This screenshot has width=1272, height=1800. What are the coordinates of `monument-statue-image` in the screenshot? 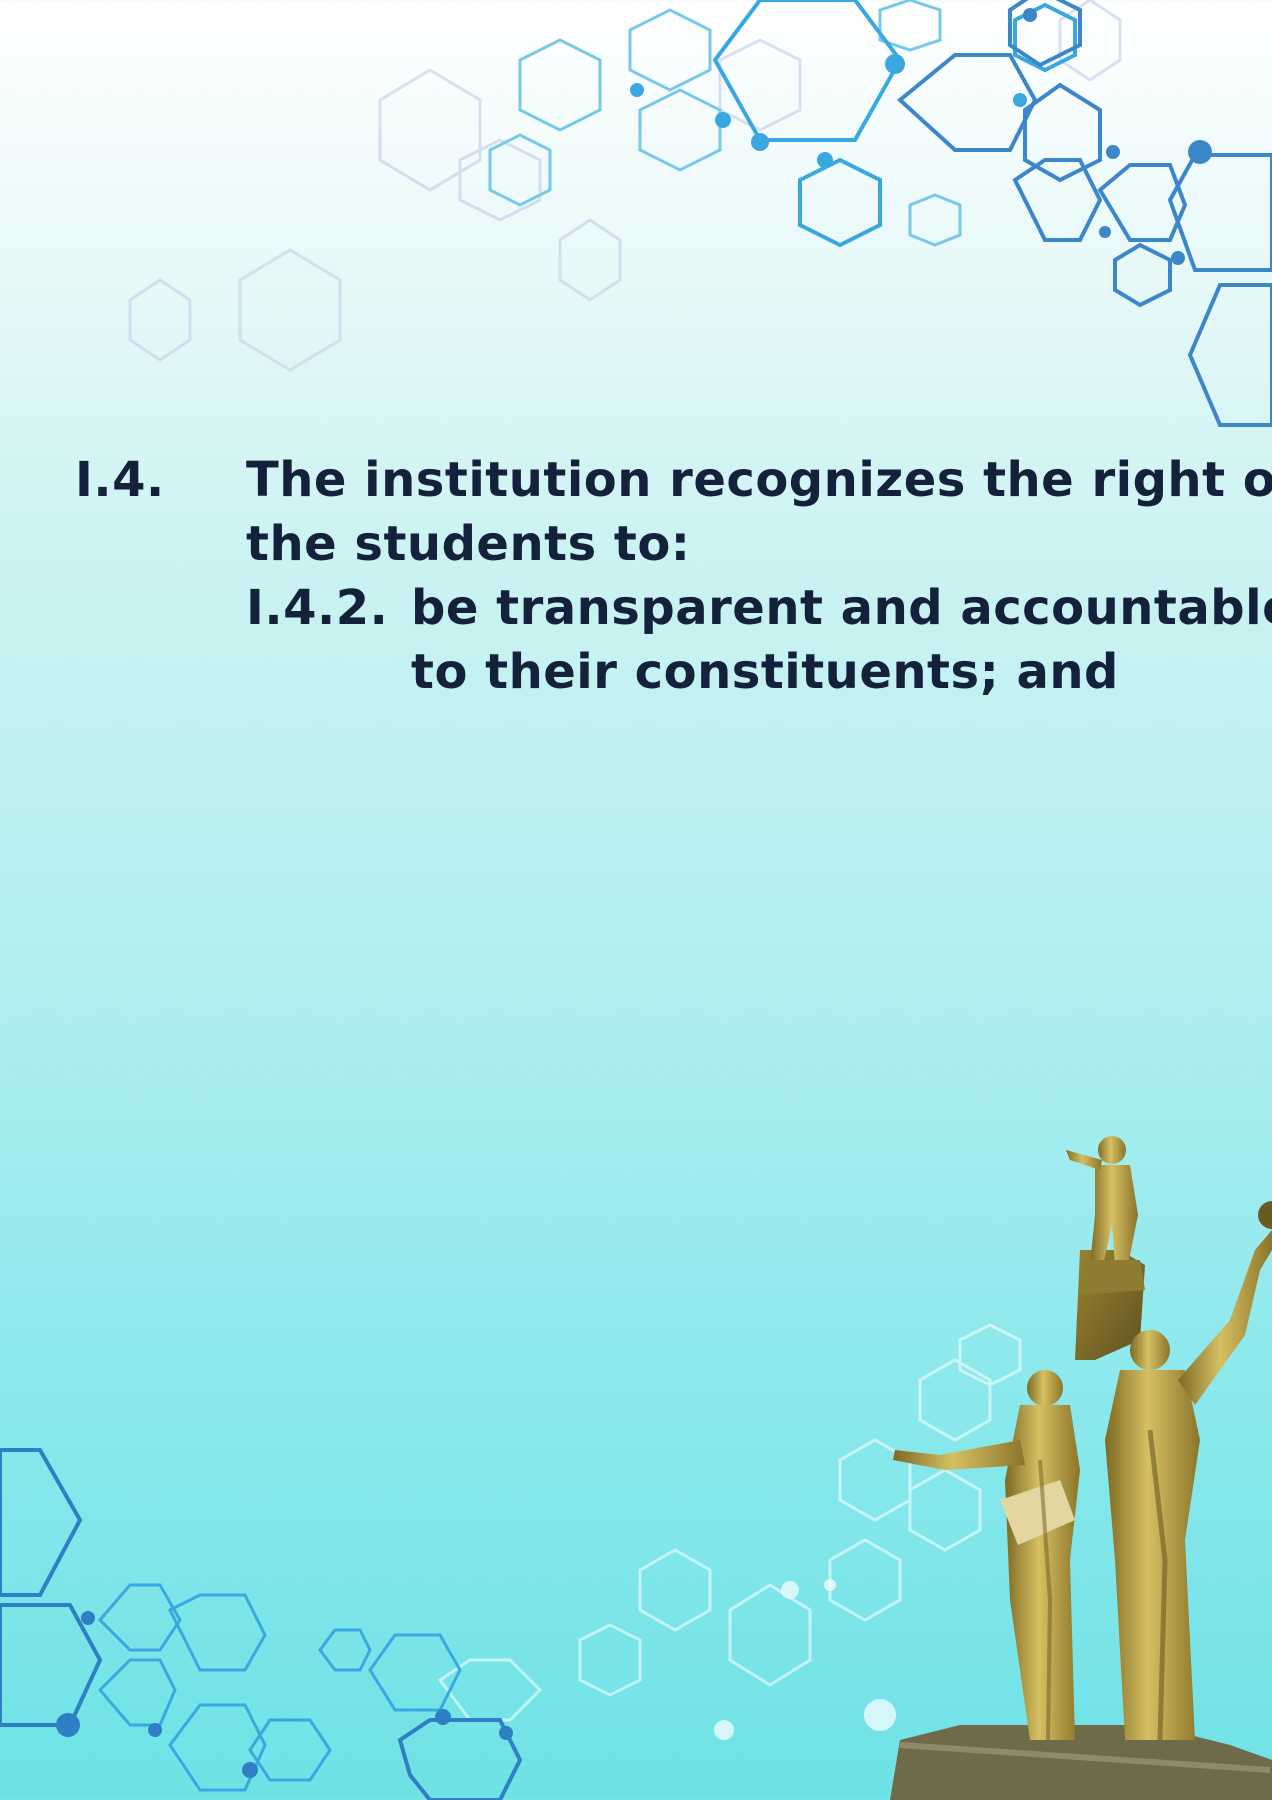 It's located at (1081, 1468).